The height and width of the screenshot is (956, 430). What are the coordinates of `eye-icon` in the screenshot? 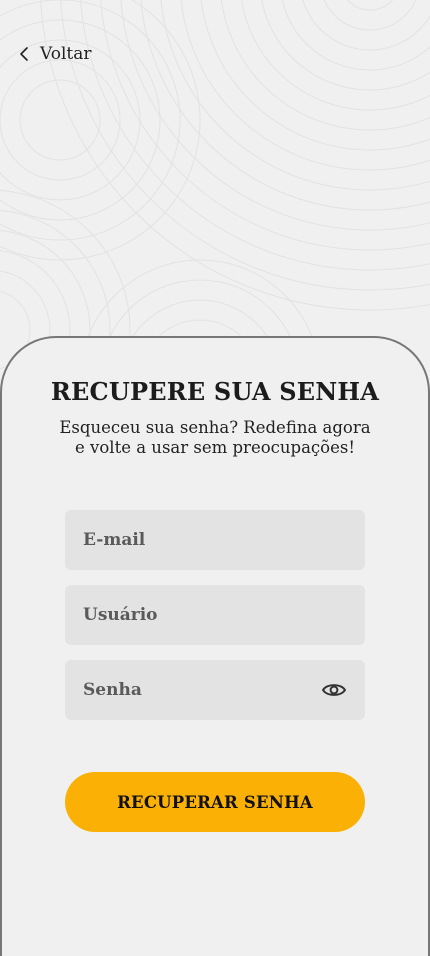 It's located at (334, 690).